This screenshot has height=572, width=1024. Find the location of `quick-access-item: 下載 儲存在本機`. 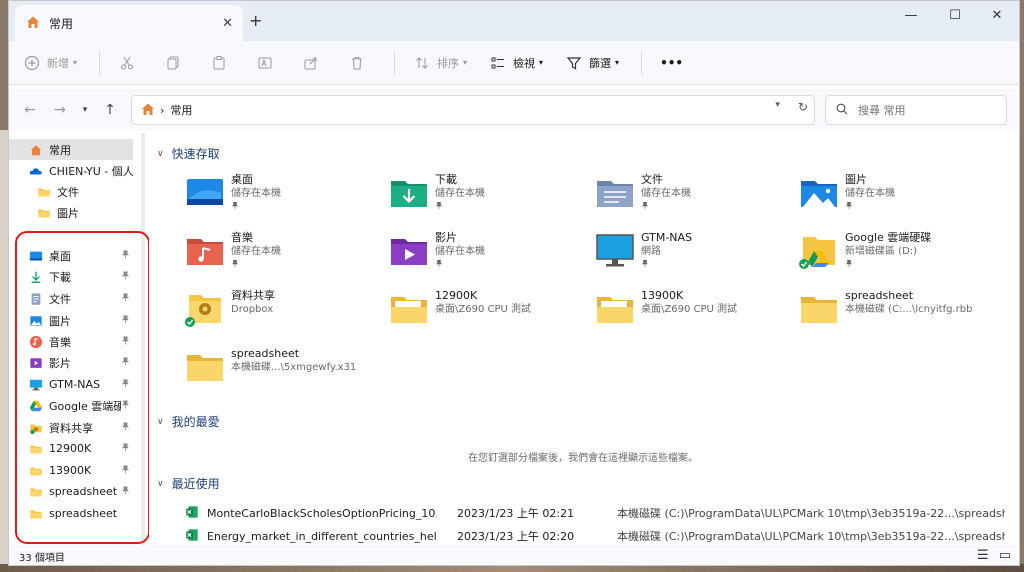

quick-access-item: 下載 儲存在本機 is located at coordinates (489, 196).